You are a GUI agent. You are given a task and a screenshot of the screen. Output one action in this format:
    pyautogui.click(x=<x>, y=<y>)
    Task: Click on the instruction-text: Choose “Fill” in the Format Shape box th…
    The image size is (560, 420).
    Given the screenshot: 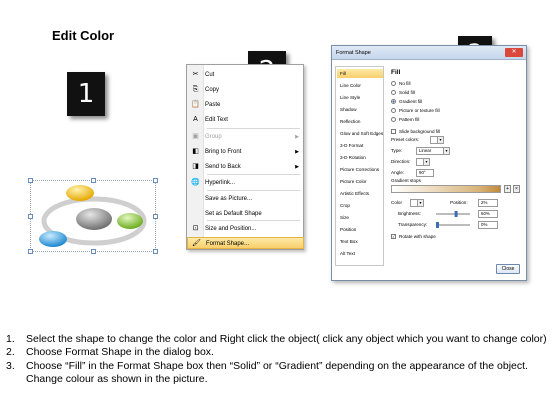 What is the action you would take?
    pyautogui.click(x=277, y=372)
    